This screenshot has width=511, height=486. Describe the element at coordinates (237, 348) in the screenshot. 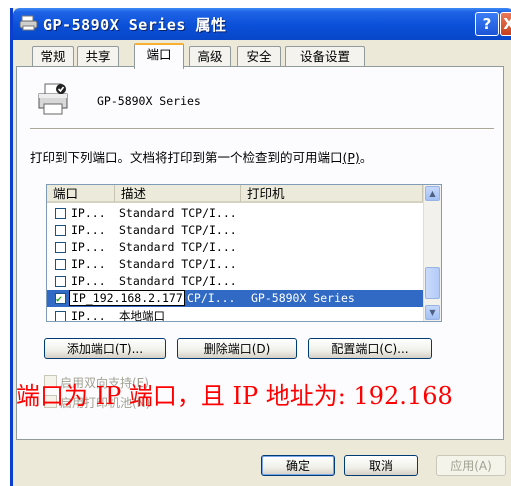

I see `delete-port-button: 删除端口(D)` at that location.